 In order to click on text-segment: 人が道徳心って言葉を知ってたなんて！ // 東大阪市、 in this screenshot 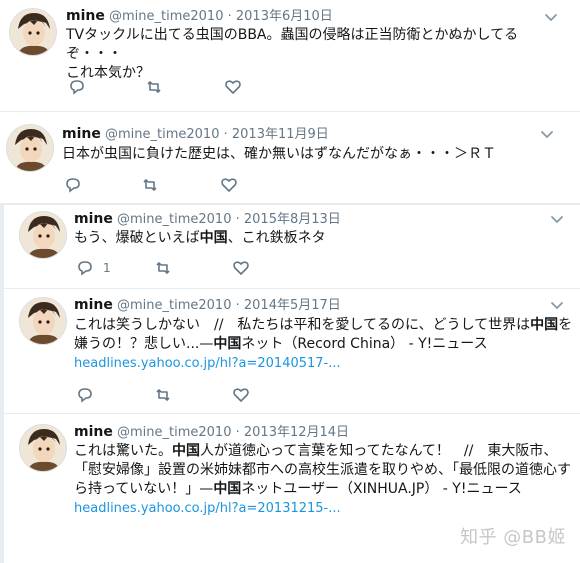, I will do `click(379, 451)`.